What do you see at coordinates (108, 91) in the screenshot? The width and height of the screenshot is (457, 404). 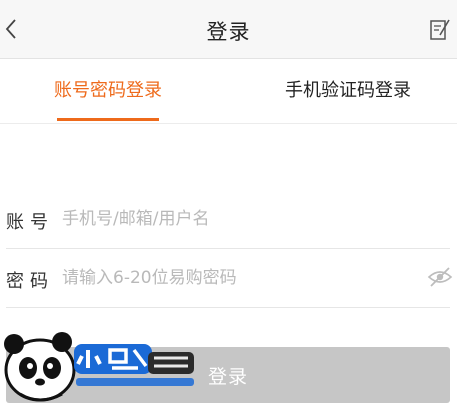 I see `tab-account-password: 账号密码登录` at bounding box center [108, 91].